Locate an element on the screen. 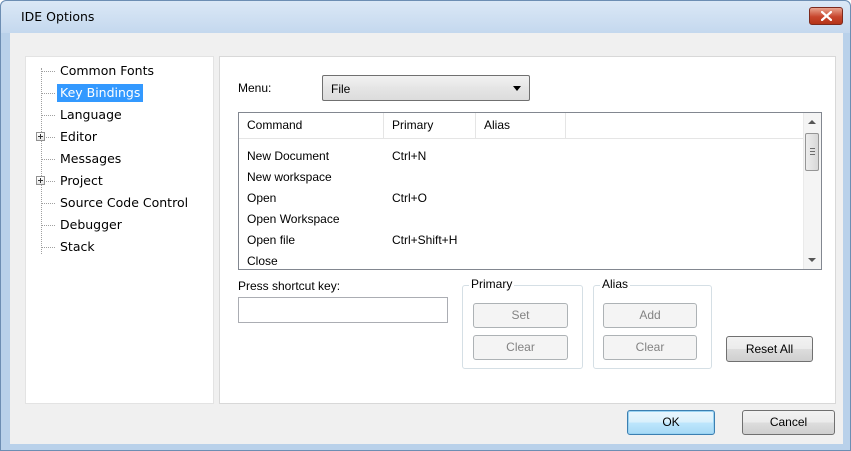 This screenshot has height=451, width=851. alias-group: Alias Add Clear is located at coordinates (652, 323).